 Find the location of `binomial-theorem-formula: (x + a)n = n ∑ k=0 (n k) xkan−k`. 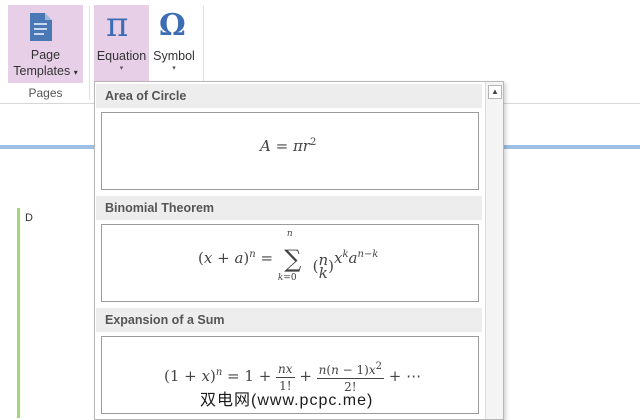

binomial-theorem-formula: (x + a)n = n ∑ k=0 (n k) xkan−k is located at coordinates (288, 256).